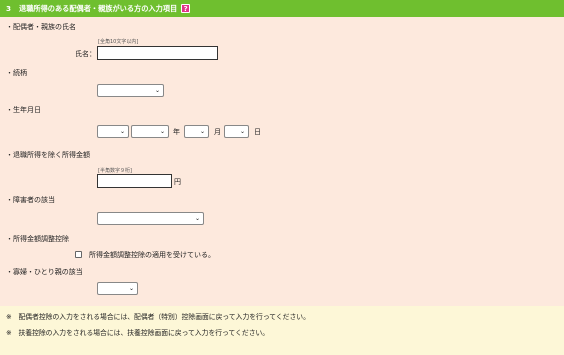 The height and width of the screenshot is (355, 564). I want to click on disability-select: ⌄, so click(150, 218).